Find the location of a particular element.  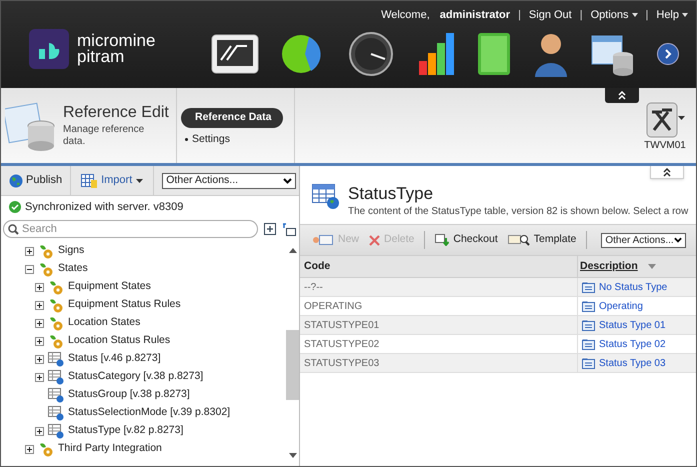

table-cell: --?-- is located at coordinates (439, 287).